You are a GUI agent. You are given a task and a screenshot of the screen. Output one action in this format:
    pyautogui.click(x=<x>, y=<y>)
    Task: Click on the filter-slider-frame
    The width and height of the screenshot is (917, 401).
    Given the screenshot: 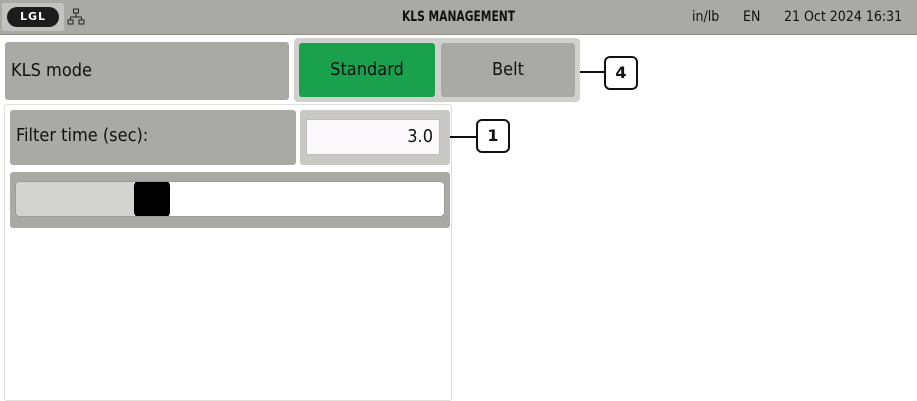 What is the action you would take?
    pyautogui.click(x=230, y=200)
    